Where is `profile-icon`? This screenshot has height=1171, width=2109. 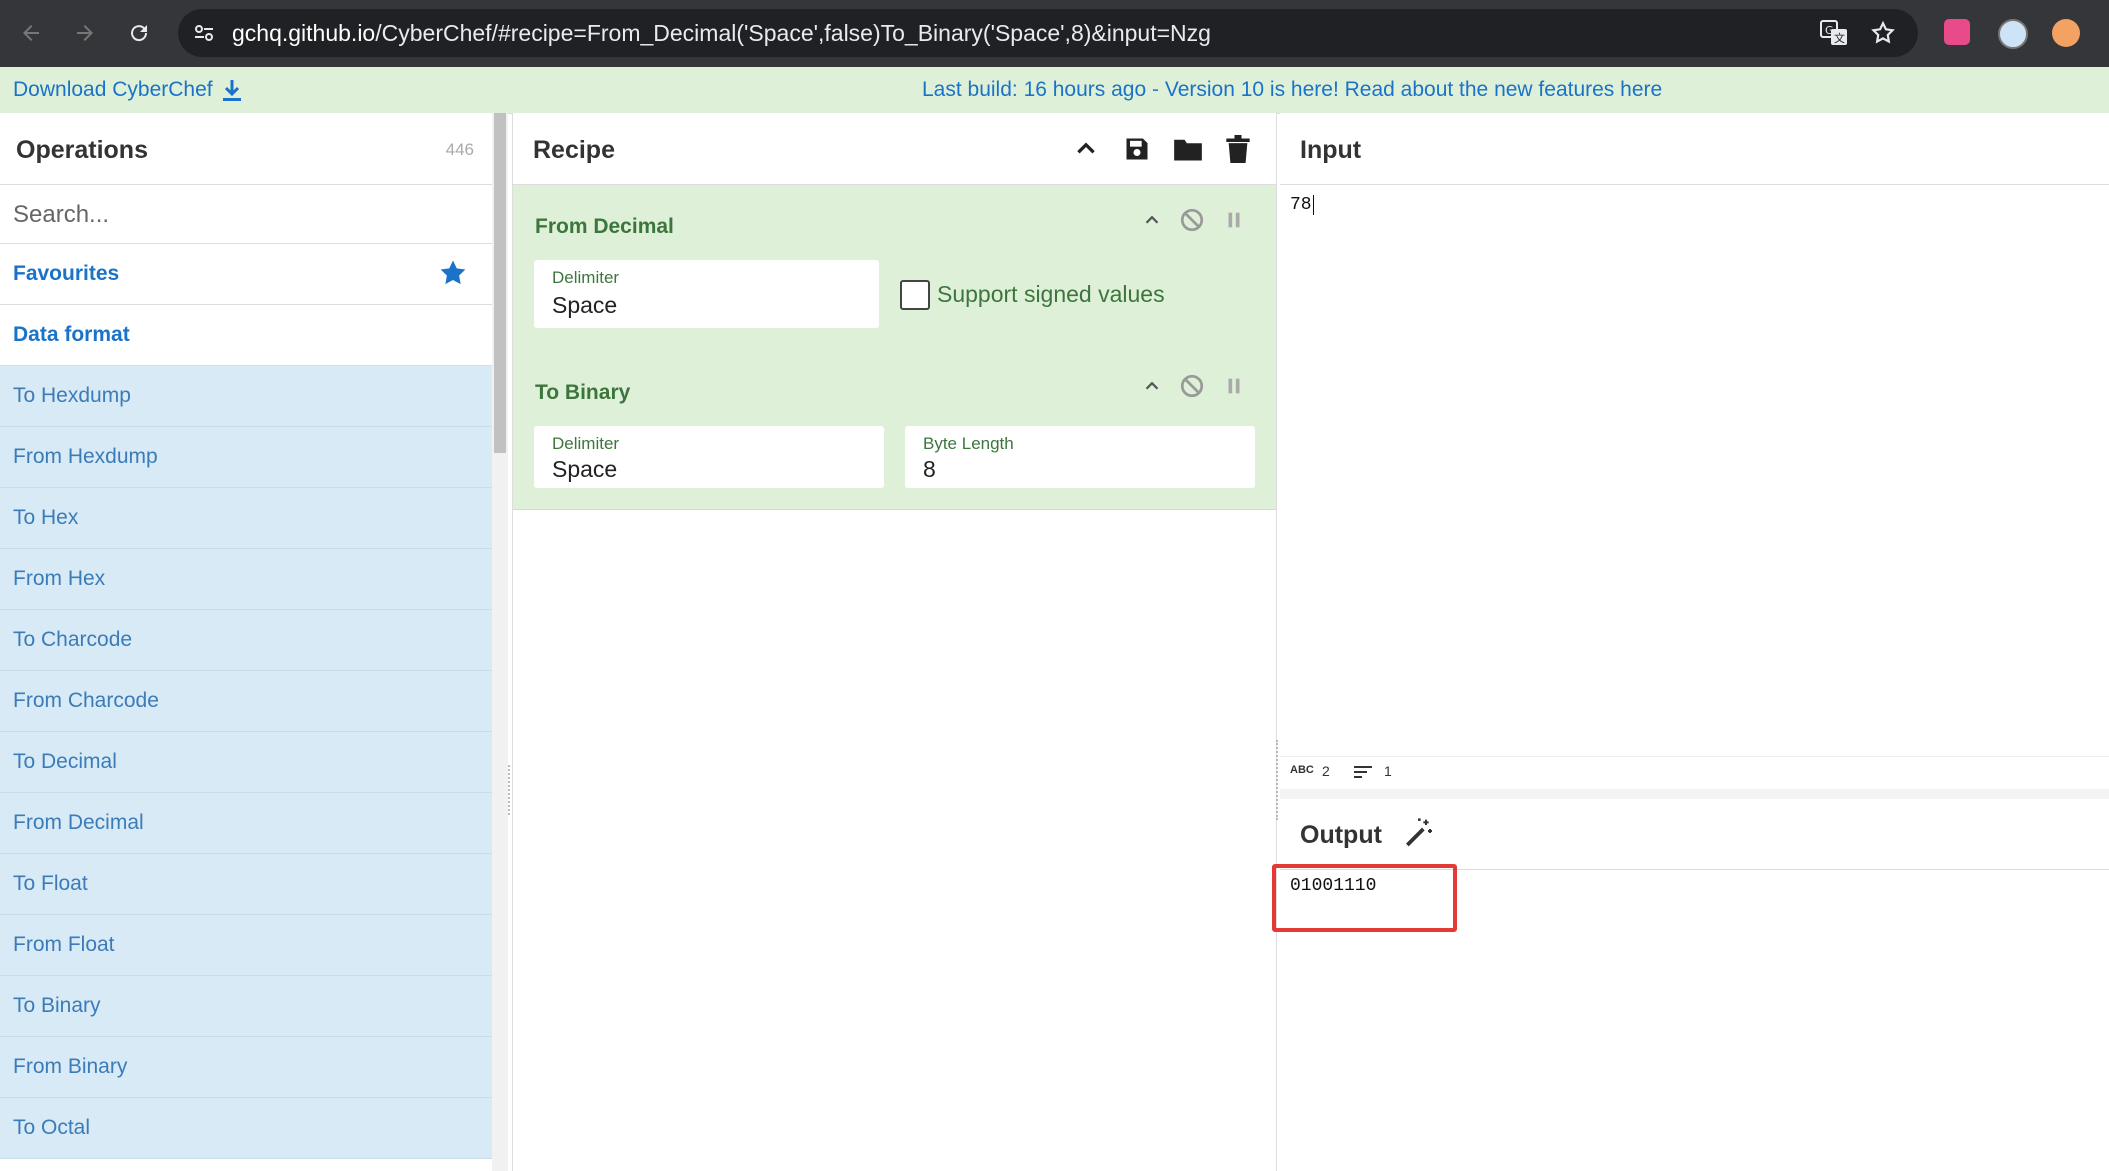
profile-icon is located at coordinates (2013, 34).